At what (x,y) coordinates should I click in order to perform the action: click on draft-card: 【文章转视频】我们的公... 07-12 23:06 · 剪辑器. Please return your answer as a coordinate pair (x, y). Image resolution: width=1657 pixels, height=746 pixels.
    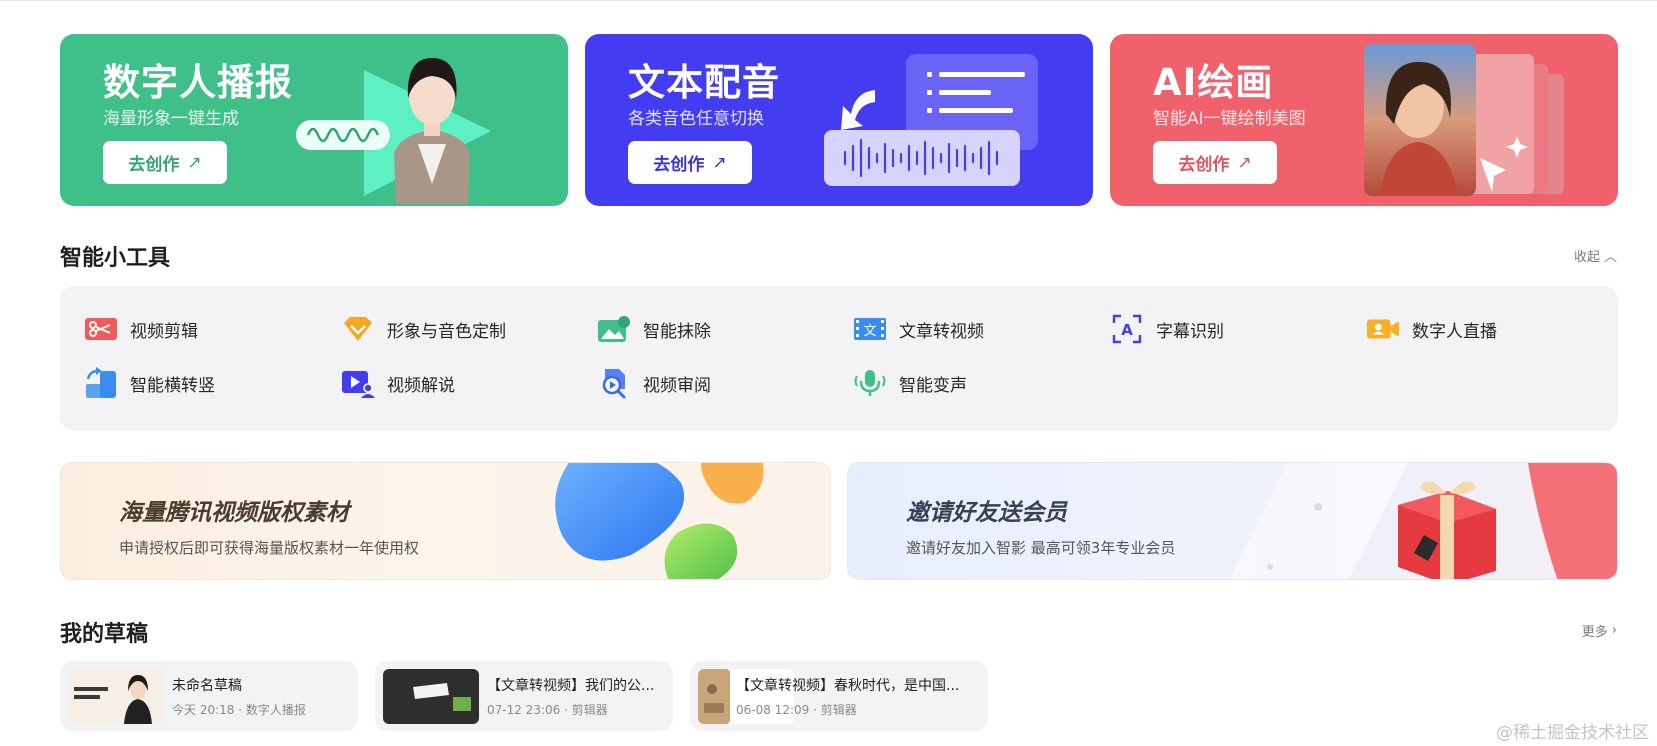
    Looking at the image, I should click on (524, 696).